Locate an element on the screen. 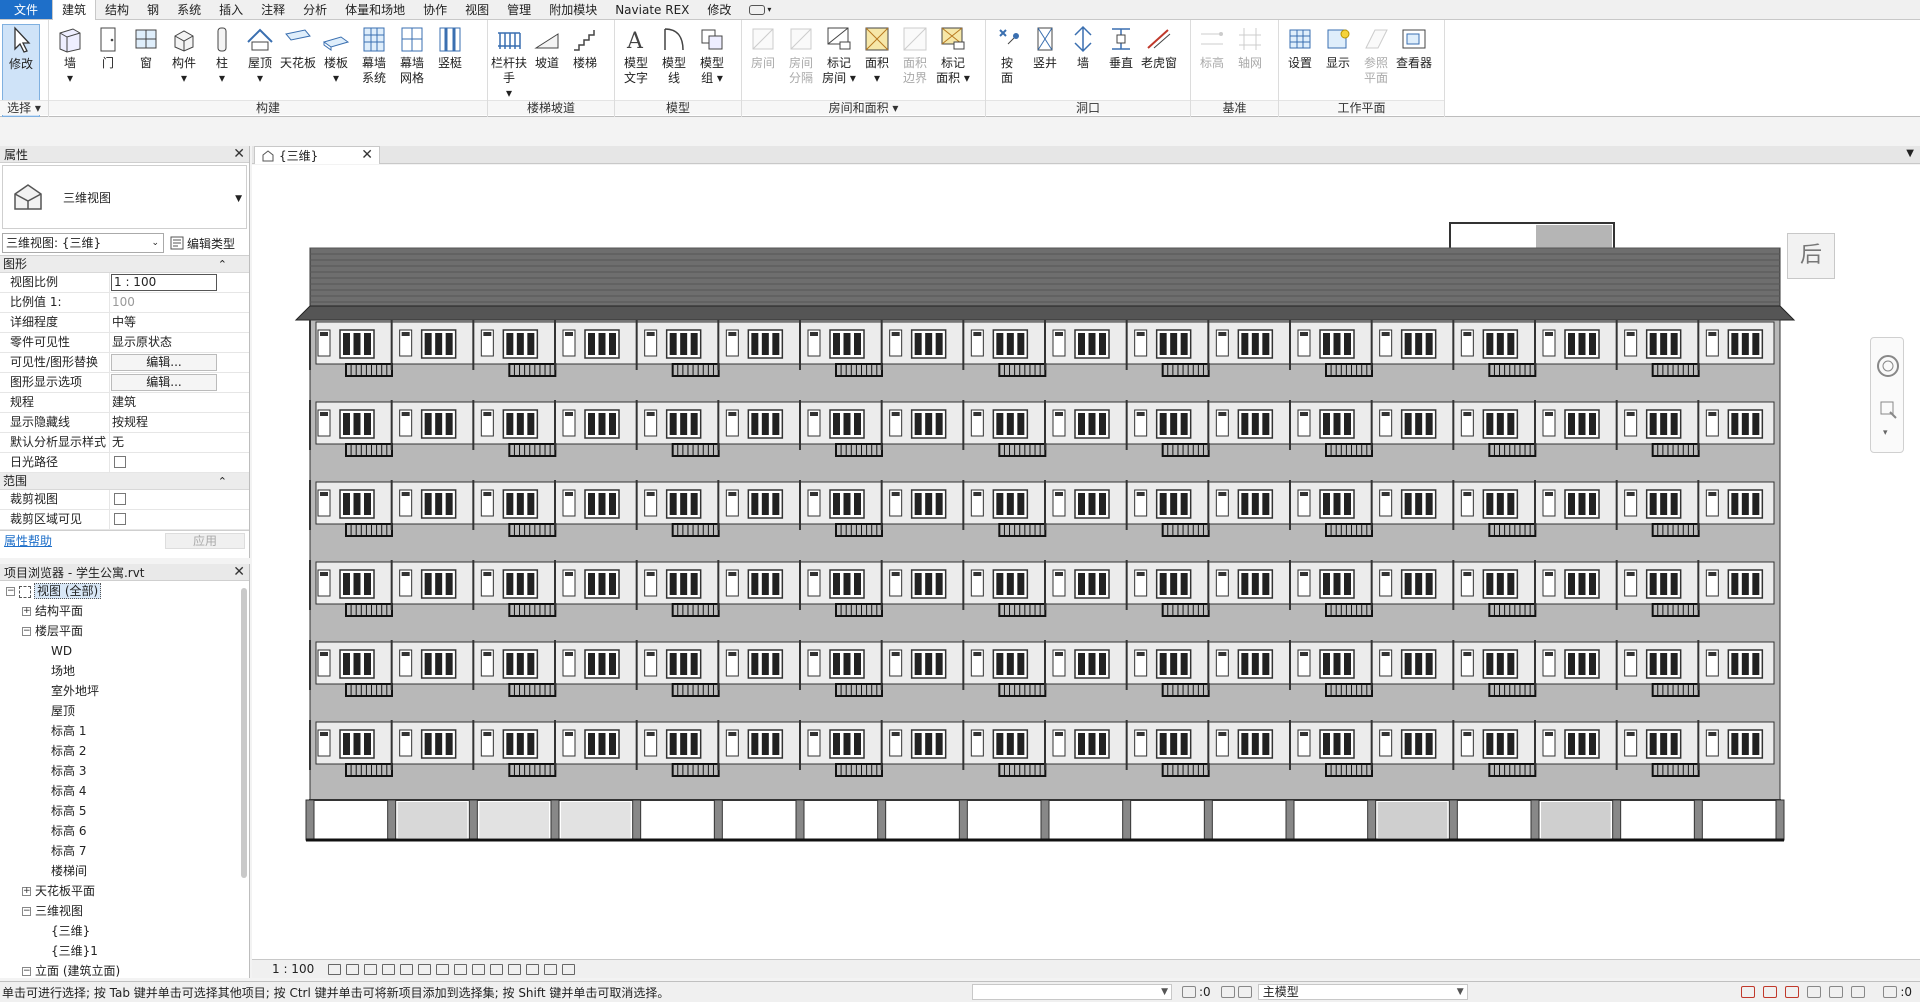 Image resolution: width=1920 pixels, height=1002 pixels. tree-node: − 立面 (建筑立面) is located at coordinates (124, 971).